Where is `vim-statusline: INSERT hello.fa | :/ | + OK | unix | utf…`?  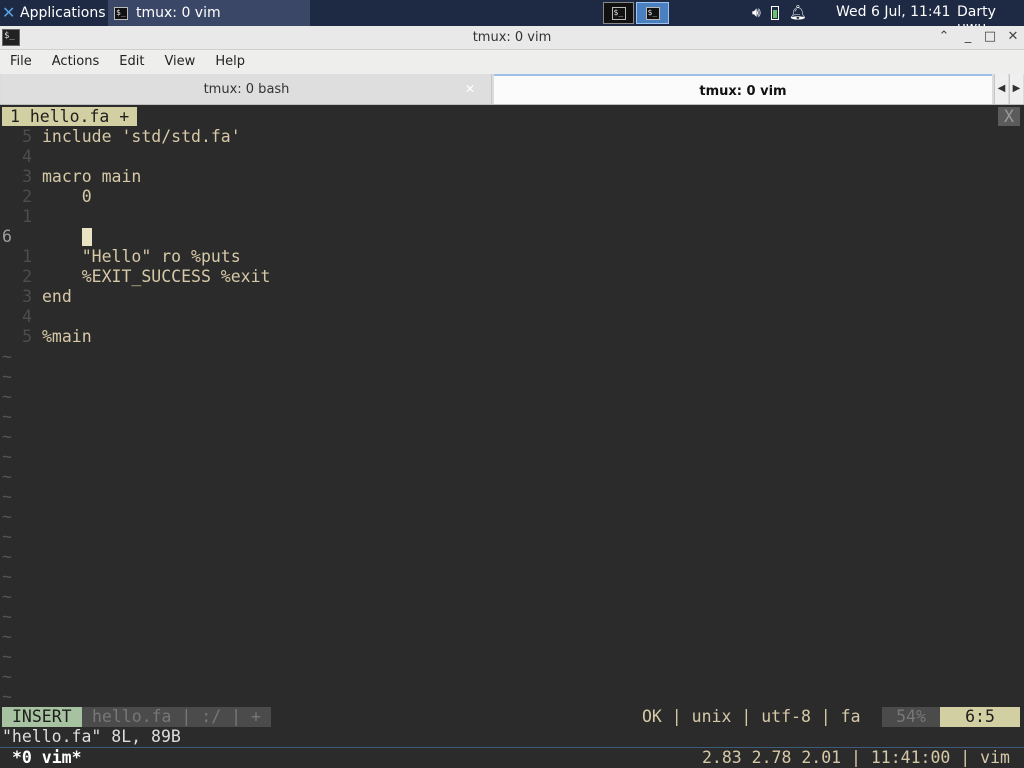
vim-statusline: INSERT hello.fa | :/ | + OK | unix | utf… is located at coordinates (512, 717).